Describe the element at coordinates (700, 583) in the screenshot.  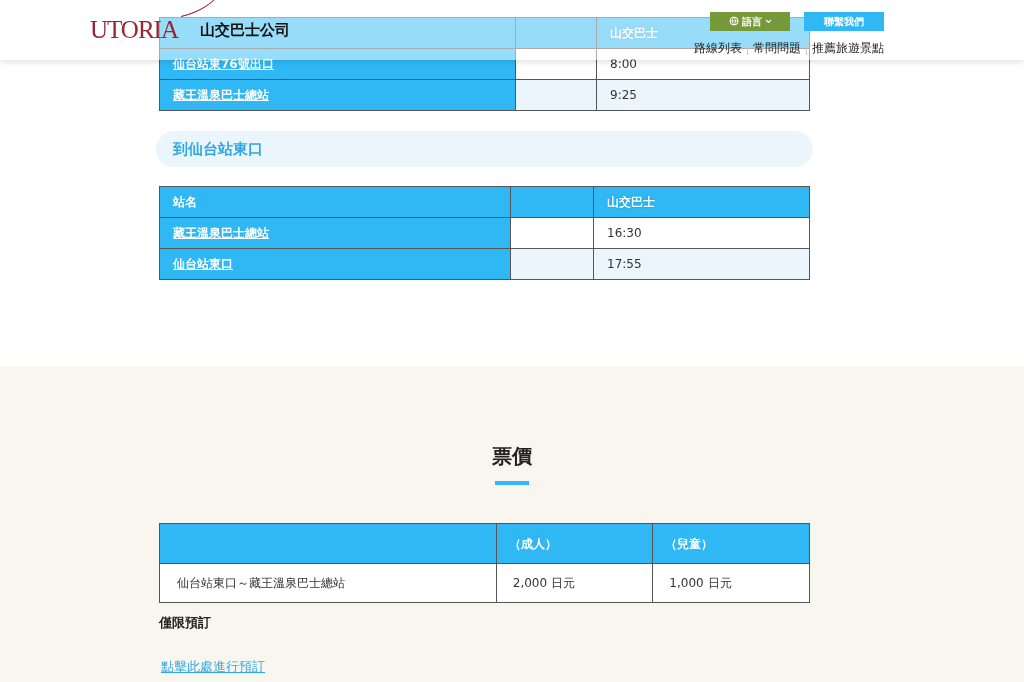
I see `fare-price: 1,000 日元` at that location.